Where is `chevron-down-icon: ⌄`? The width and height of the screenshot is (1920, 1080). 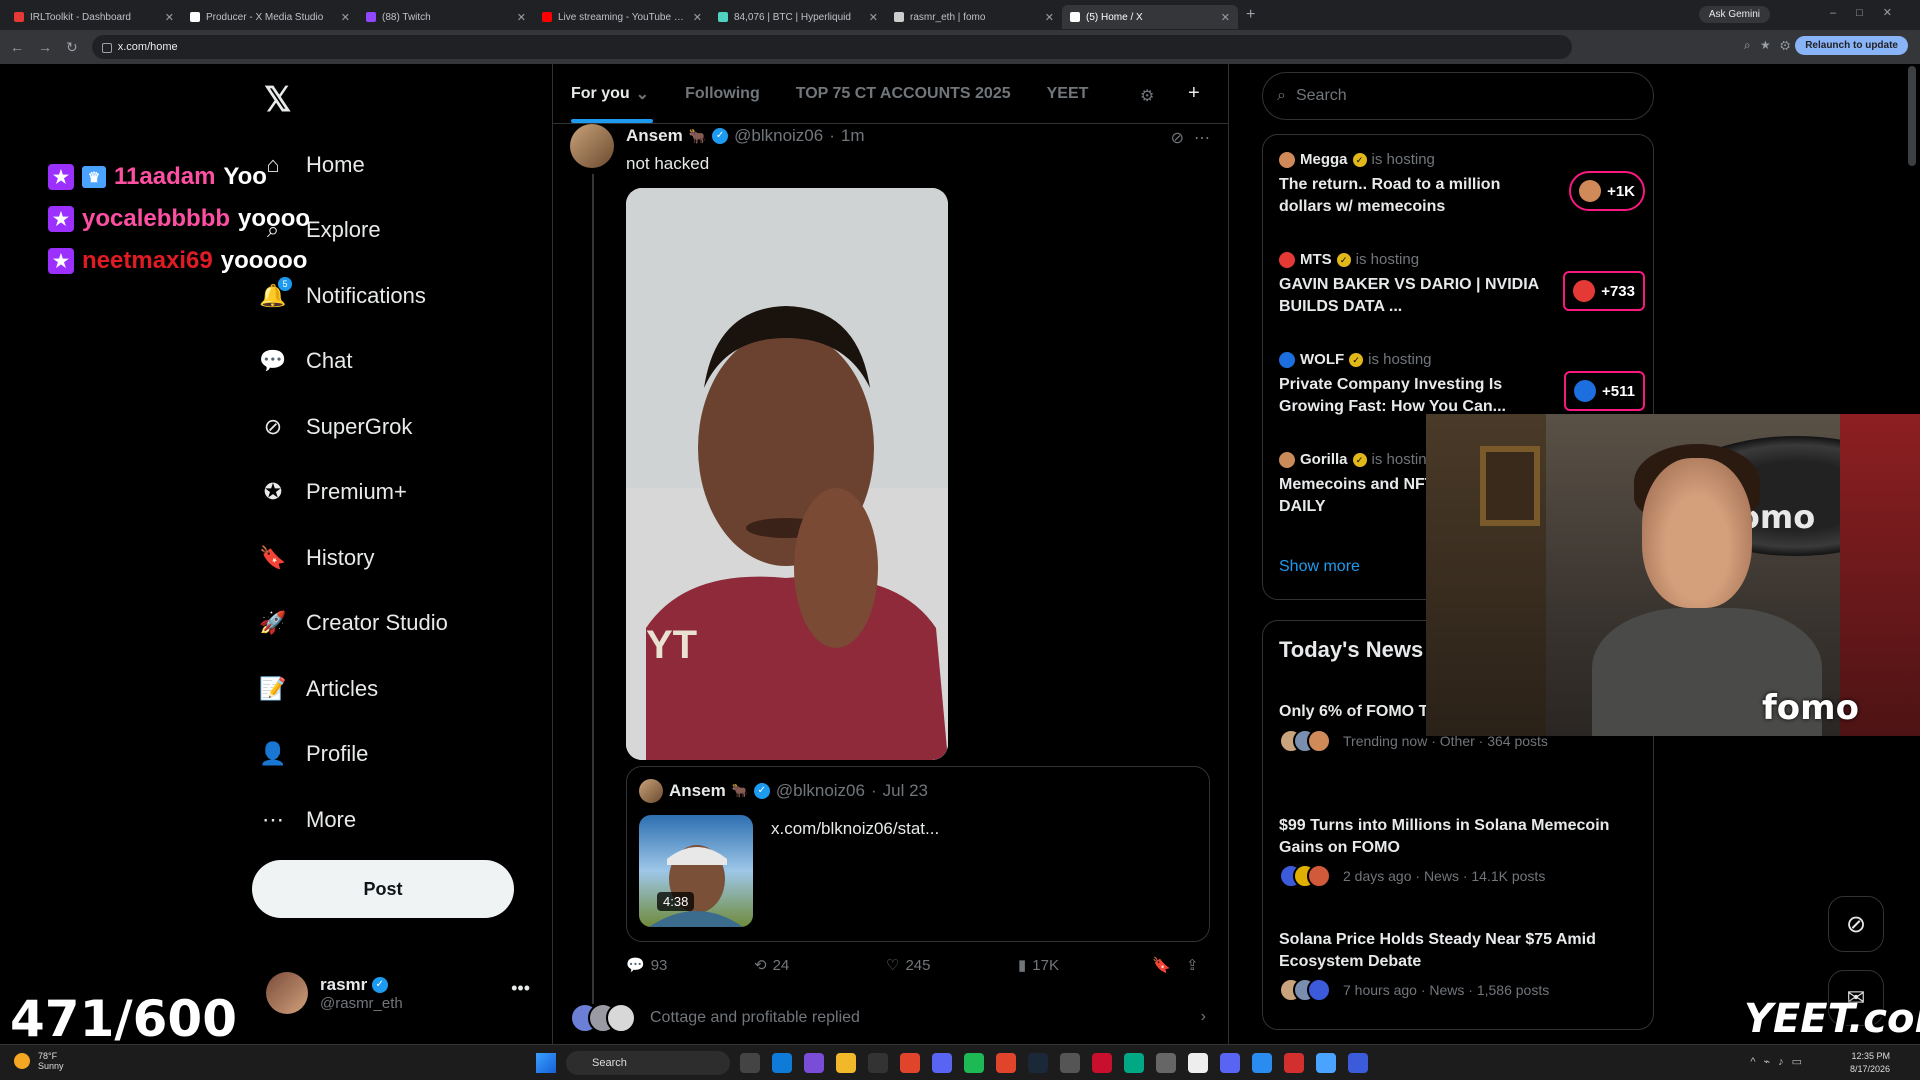 chevron-down-icon: ⌄ is located at coordinates (642, 94).